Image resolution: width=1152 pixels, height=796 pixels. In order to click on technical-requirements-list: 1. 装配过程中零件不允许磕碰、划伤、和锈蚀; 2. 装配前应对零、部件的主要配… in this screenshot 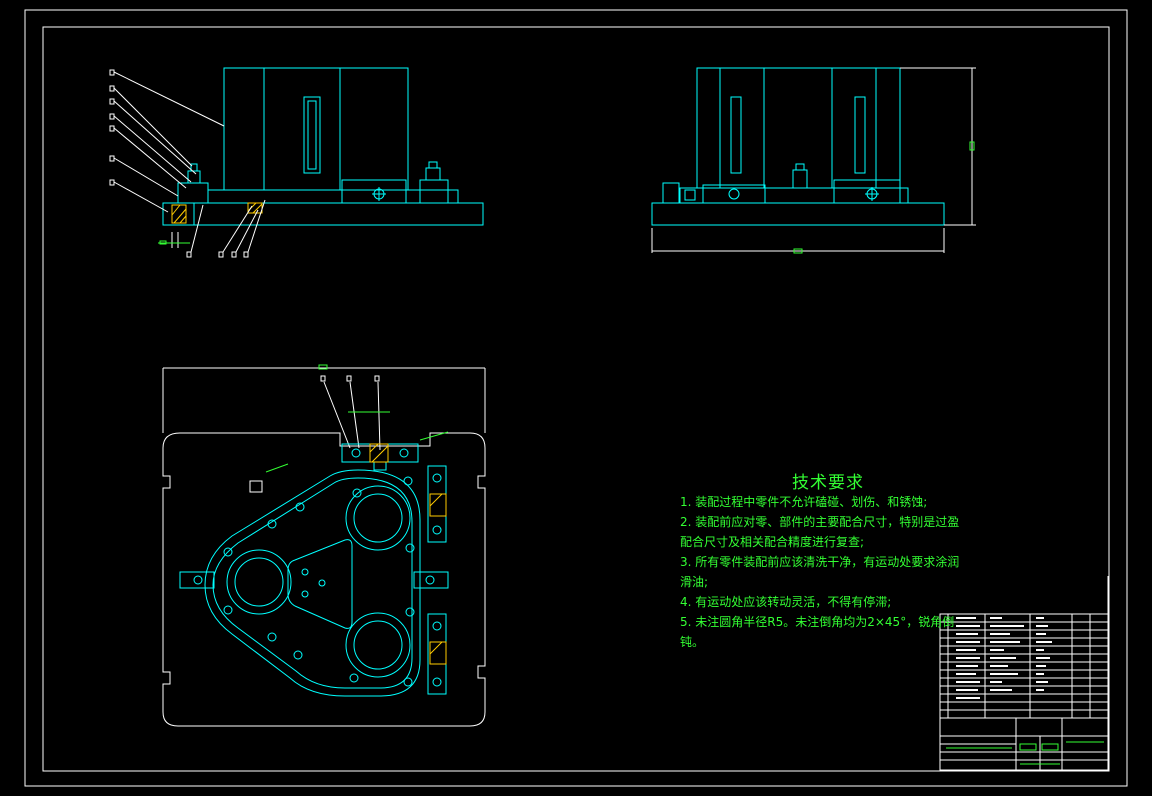, I will do `click(835, 572)`.